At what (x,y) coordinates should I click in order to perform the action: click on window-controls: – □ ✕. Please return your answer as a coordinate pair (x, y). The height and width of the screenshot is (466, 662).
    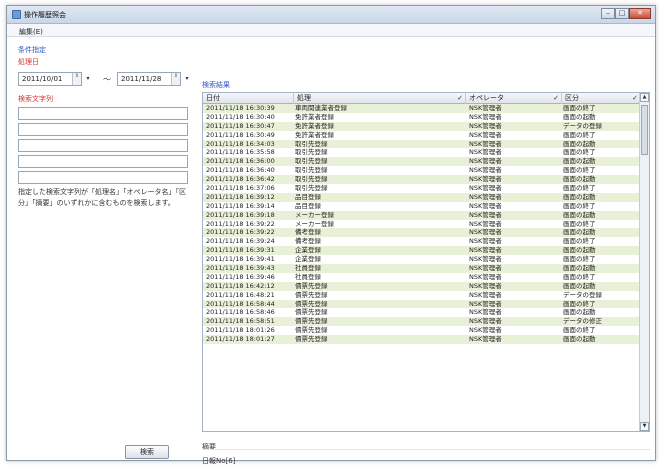
    Looking at the image, I should click on (626, 14).